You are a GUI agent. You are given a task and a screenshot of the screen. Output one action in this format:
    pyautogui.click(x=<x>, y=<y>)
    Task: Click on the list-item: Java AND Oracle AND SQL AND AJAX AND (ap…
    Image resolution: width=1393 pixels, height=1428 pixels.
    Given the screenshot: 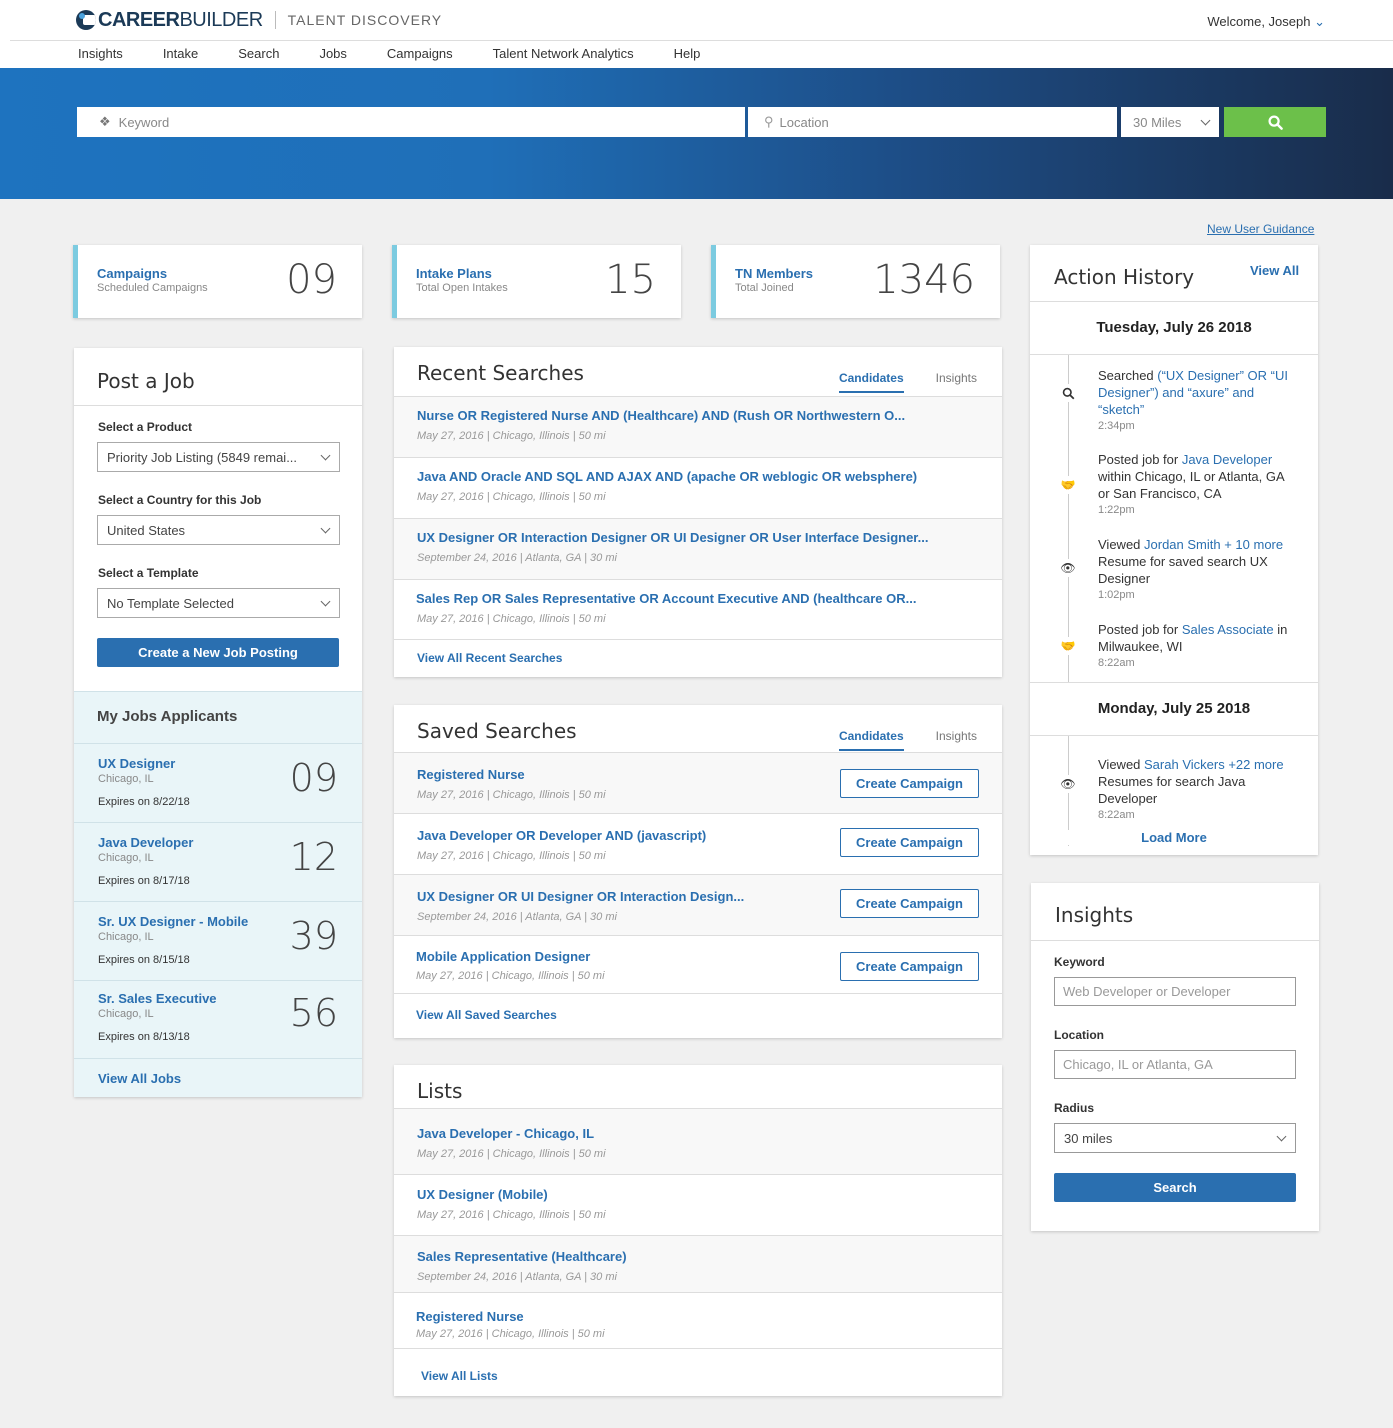 What is the action you would take?
    pyautogui.click(x=698, y=487)
    